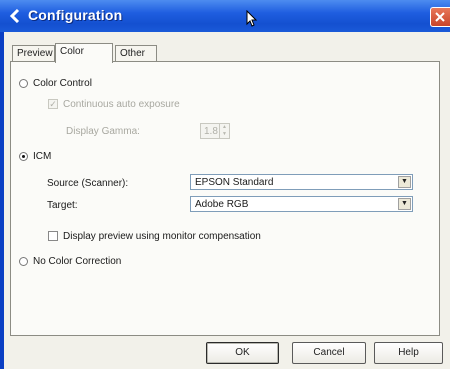  I want to click on no-color-correction-radio, so click(23, 261).